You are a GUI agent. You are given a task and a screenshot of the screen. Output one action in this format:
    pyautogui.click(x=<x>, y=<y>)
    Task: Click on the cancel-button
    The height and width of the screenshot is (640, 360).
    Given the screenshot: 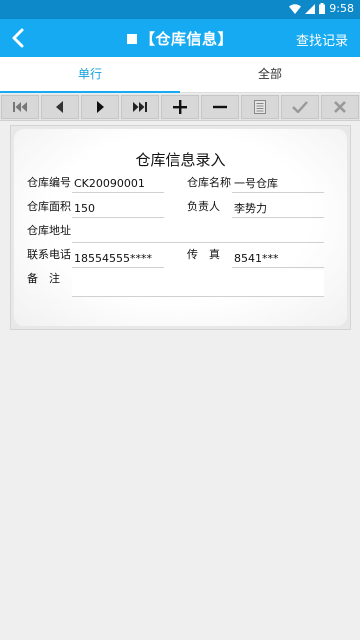 What is the action you would take?
    pyautogui.click(x=340, y=107)
    